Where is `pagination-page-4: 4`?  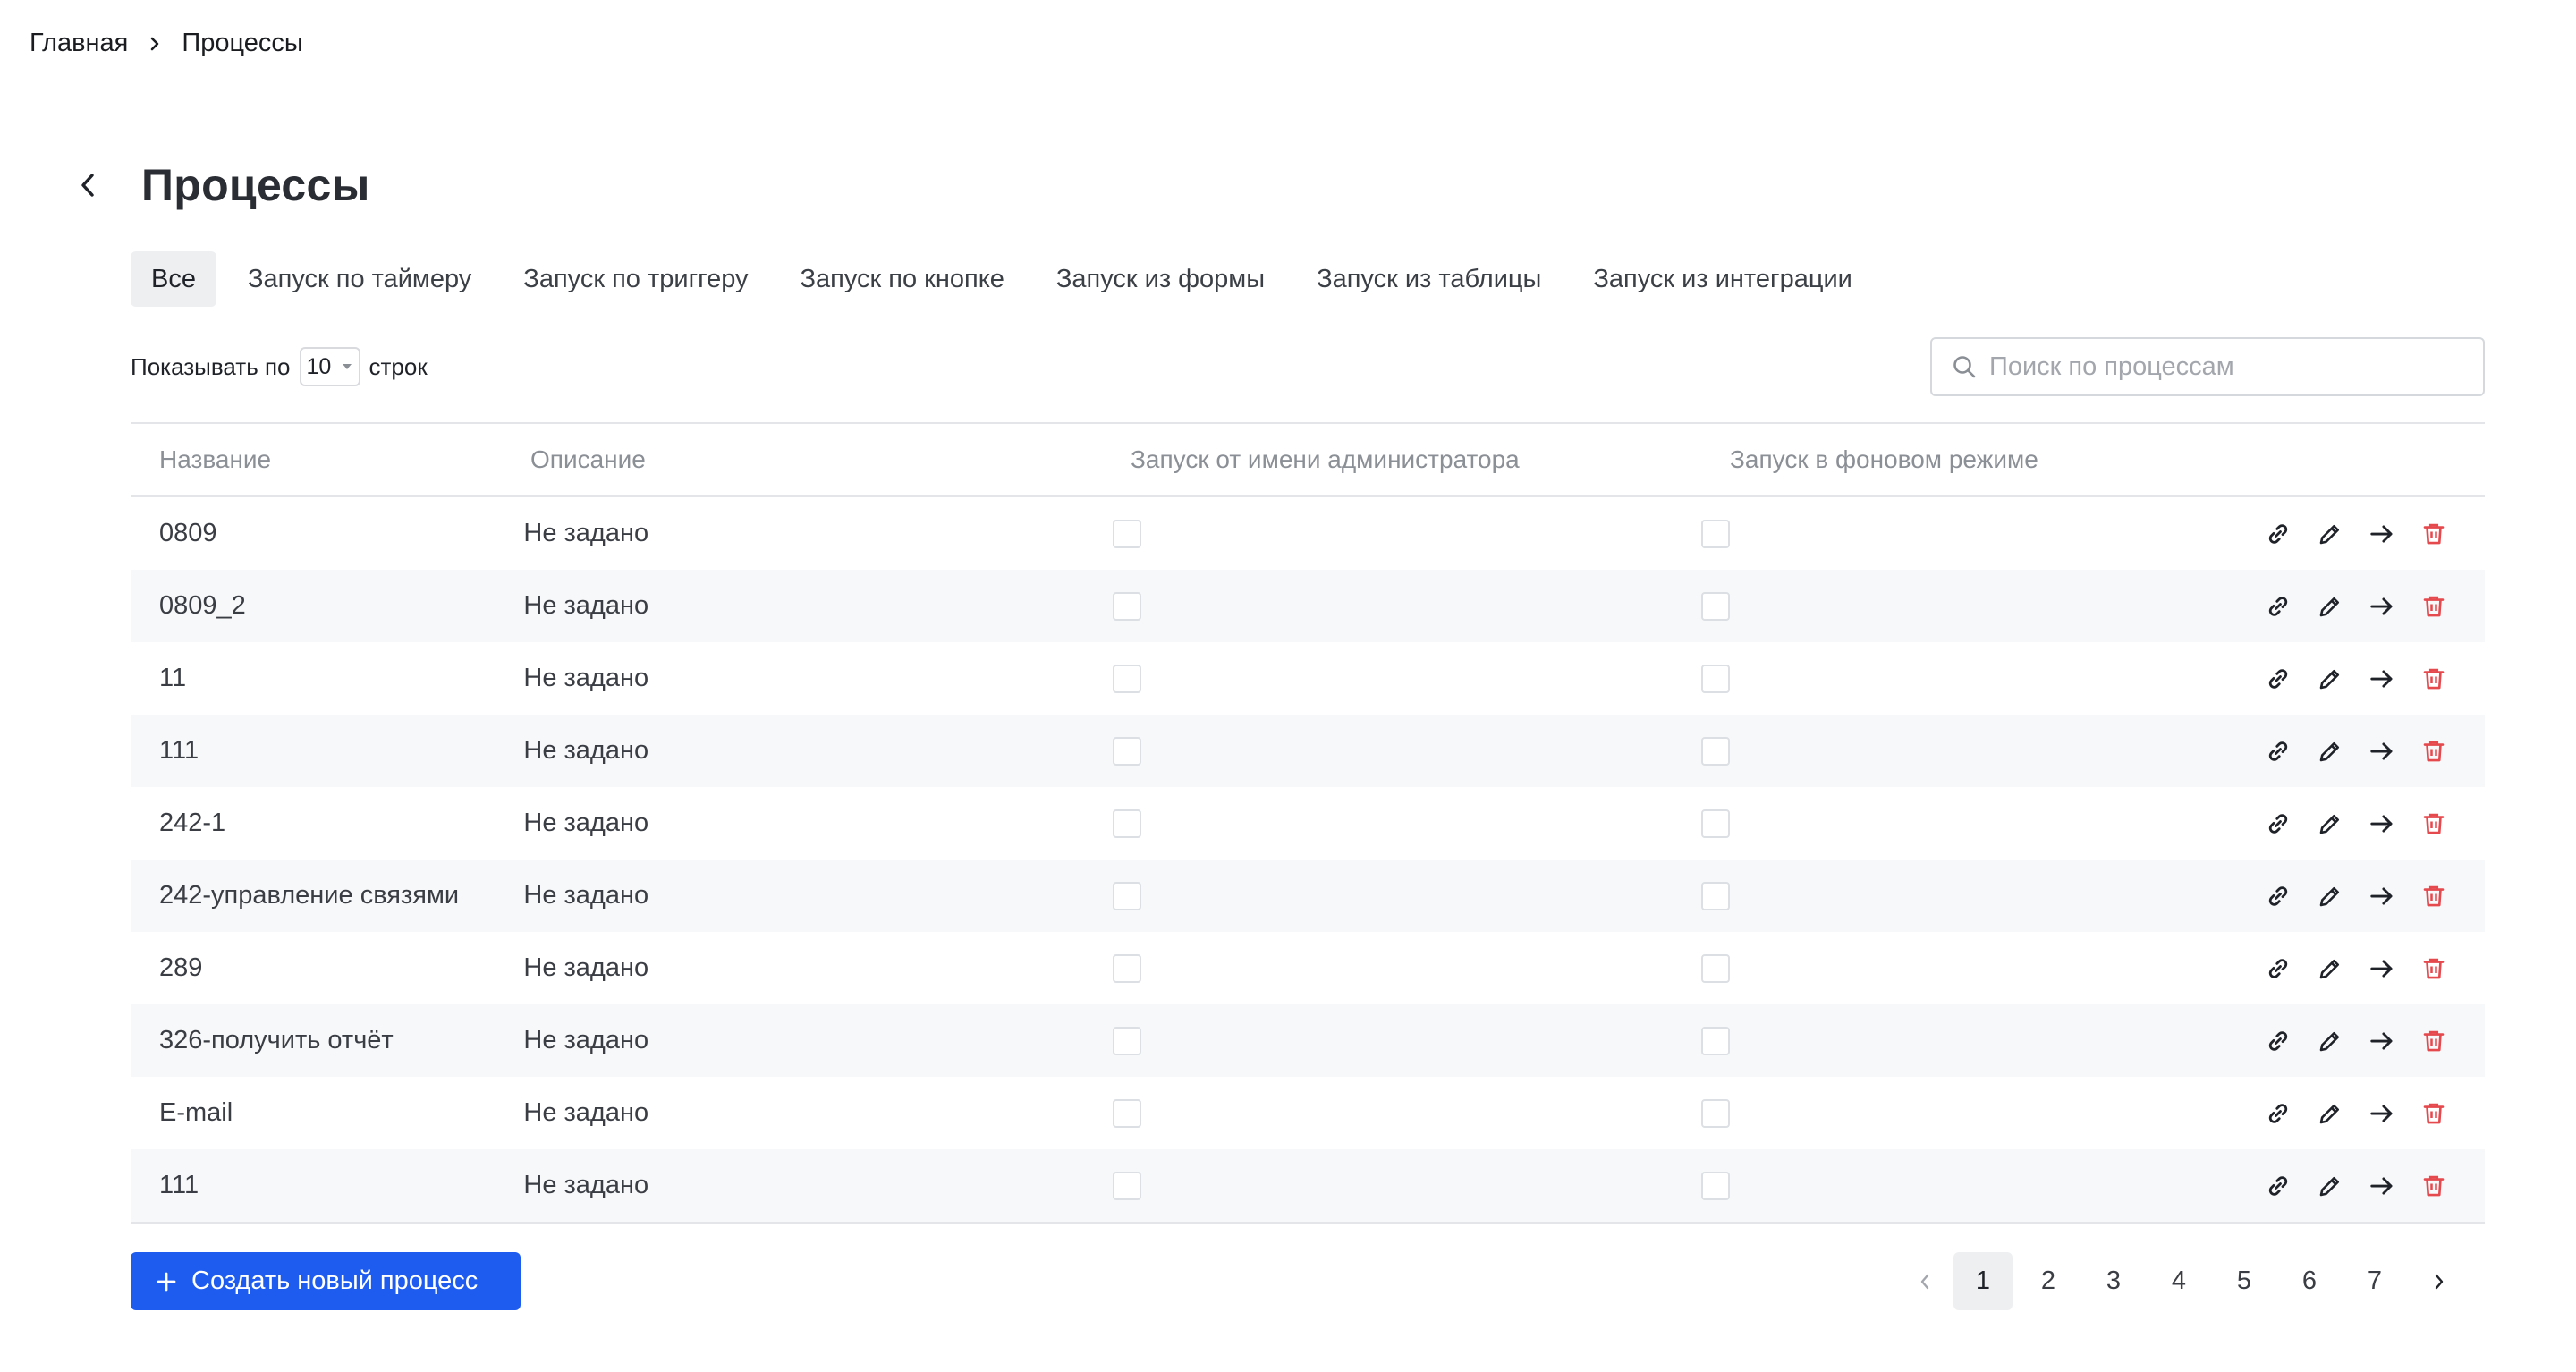 pagination-page-4: 4 is located at coordinates (2178, 1281).